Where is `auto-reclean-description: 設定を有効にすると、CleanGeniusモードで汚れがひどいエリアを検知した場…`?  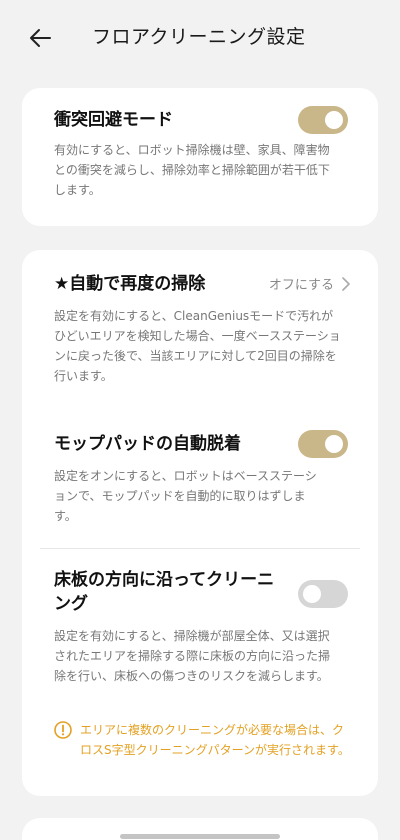
auto-reclean-description: 設定を有効にすると、CleanGeniusモードで汚れがひどいエリアを検知した場… is located at coordinates (197, 346).